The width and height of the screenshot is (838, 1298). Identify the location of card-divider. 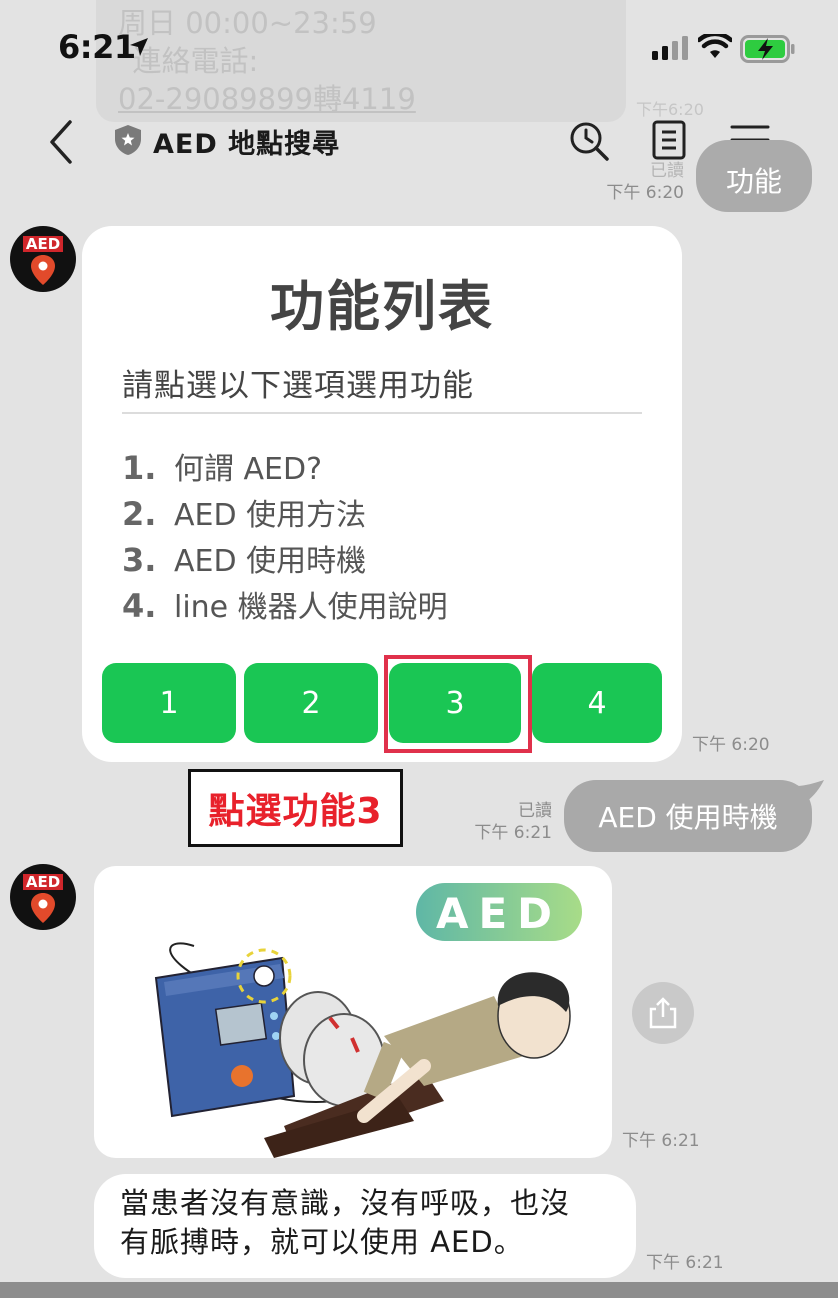
(382, 413).